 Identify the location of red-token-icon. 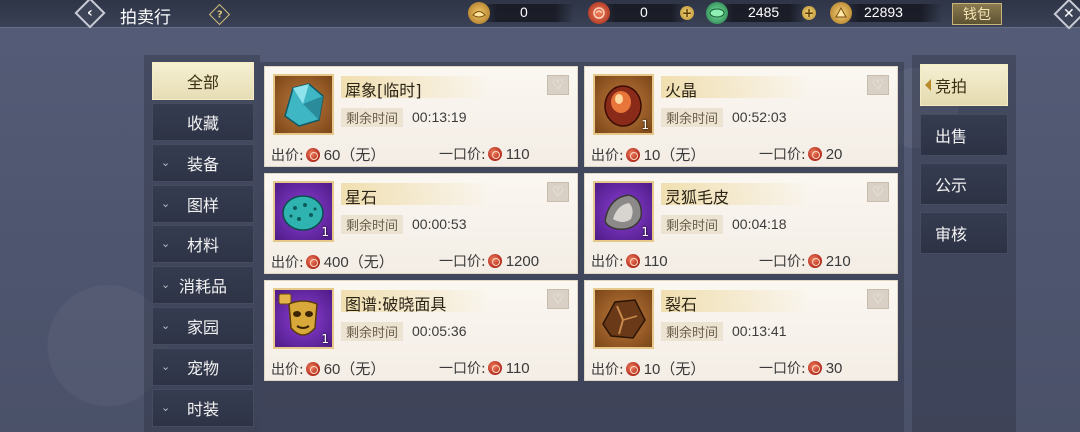
(599, 13).